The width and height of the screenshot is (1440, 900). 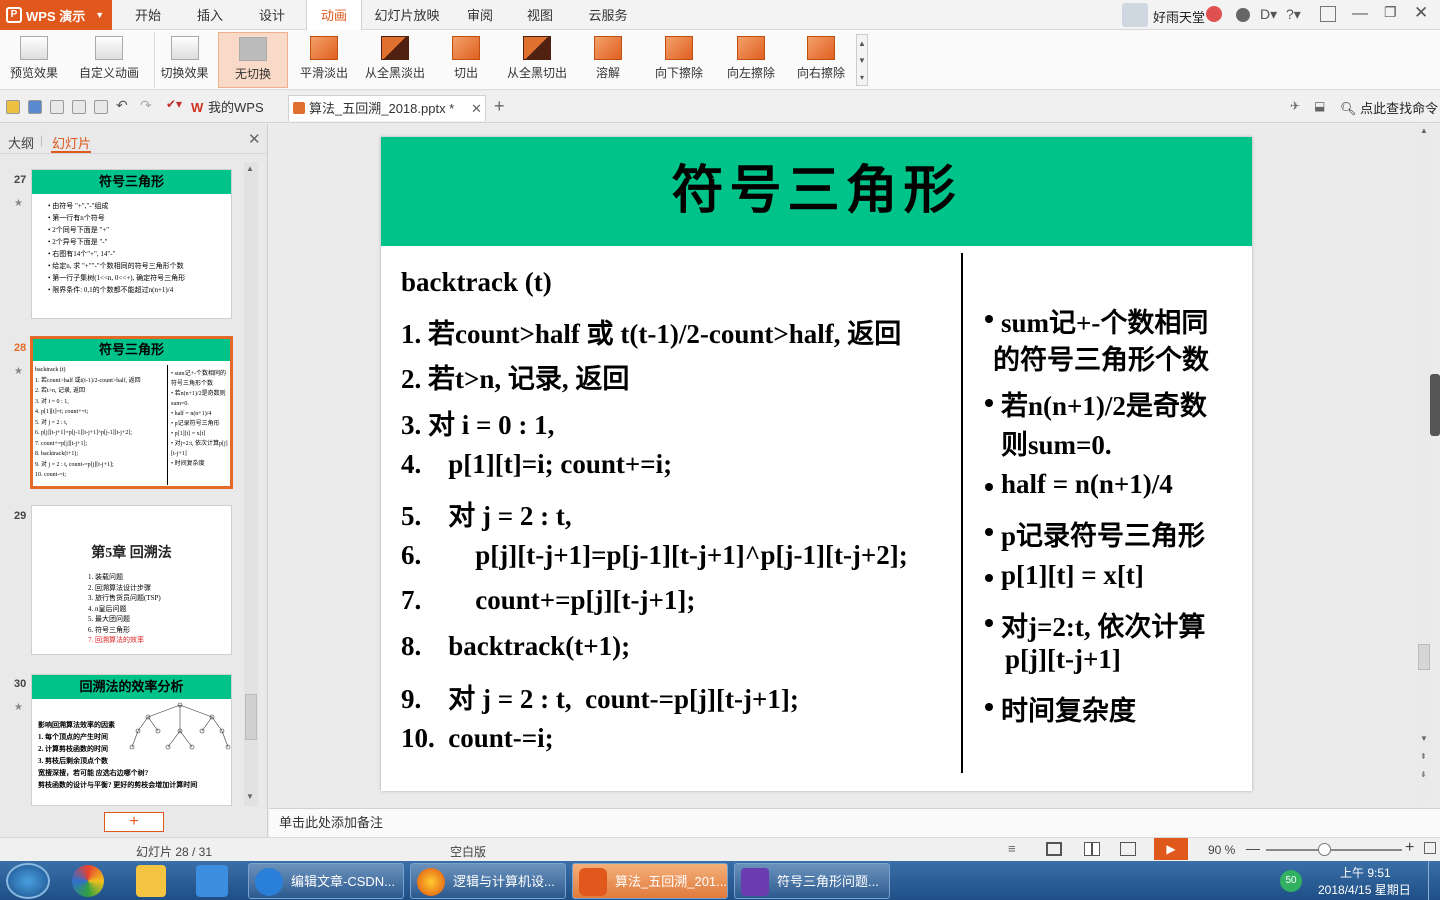 I want to click on clock-date: 2018/4/15 星期日, so click(x=1364, y=889).